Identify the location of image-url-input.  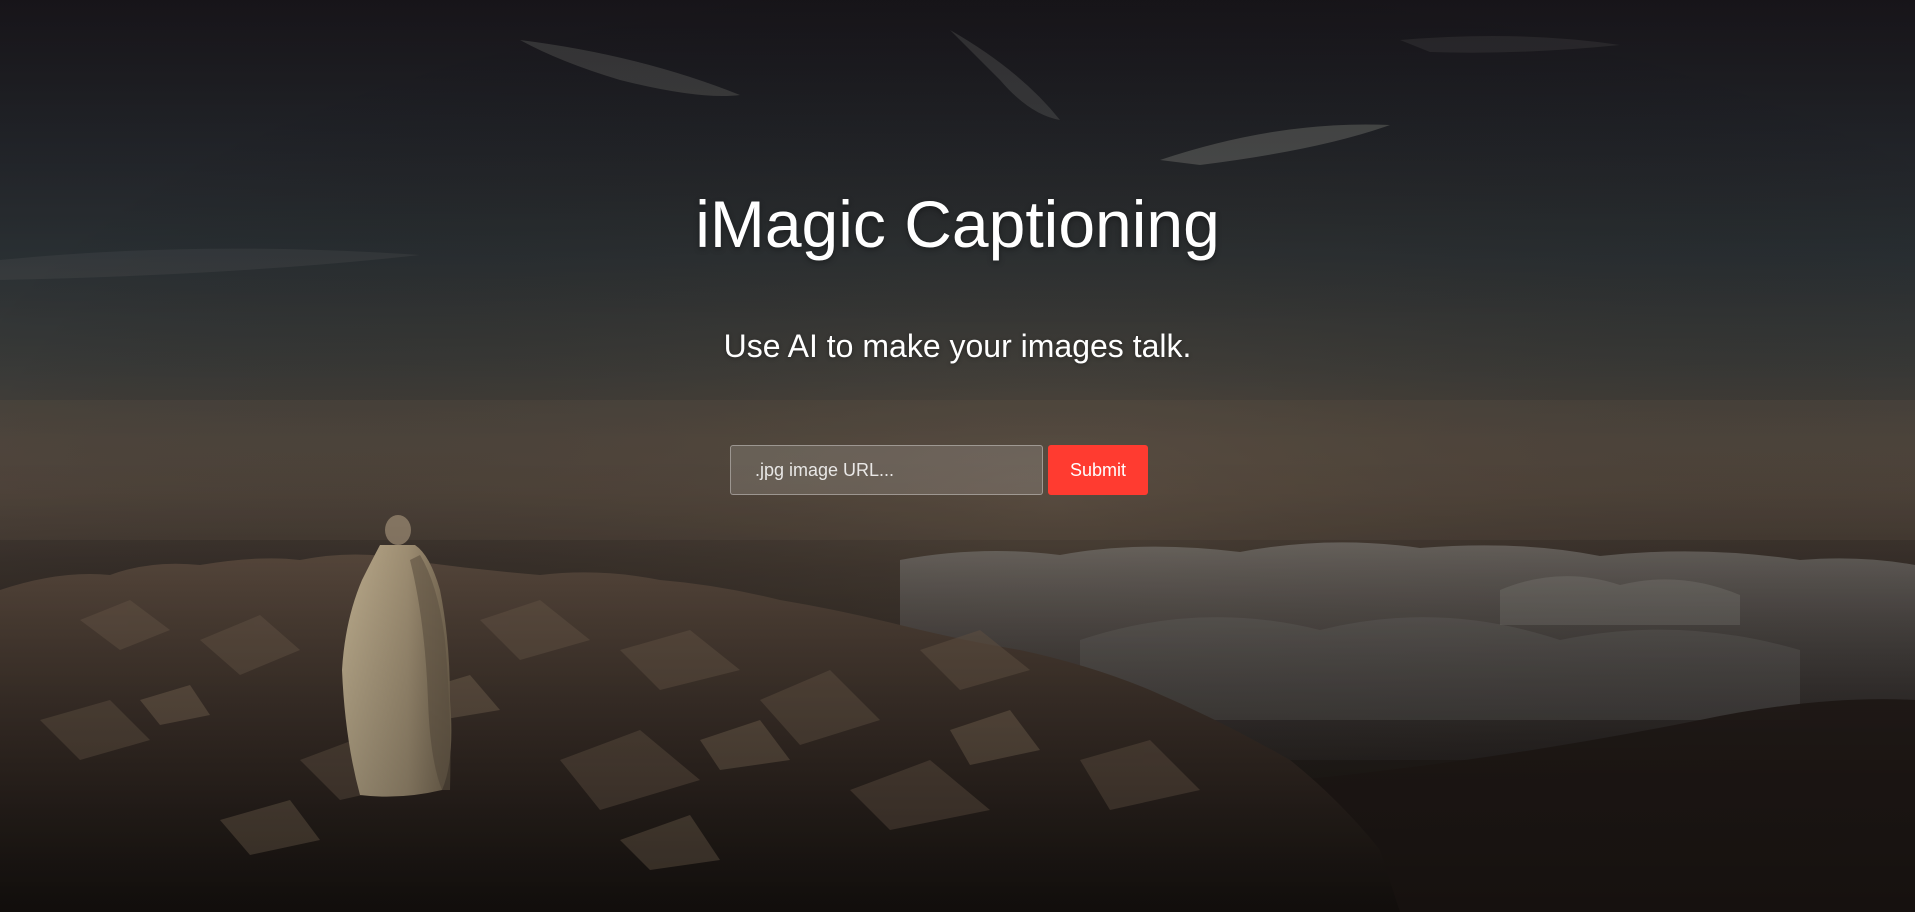
(886, 470).